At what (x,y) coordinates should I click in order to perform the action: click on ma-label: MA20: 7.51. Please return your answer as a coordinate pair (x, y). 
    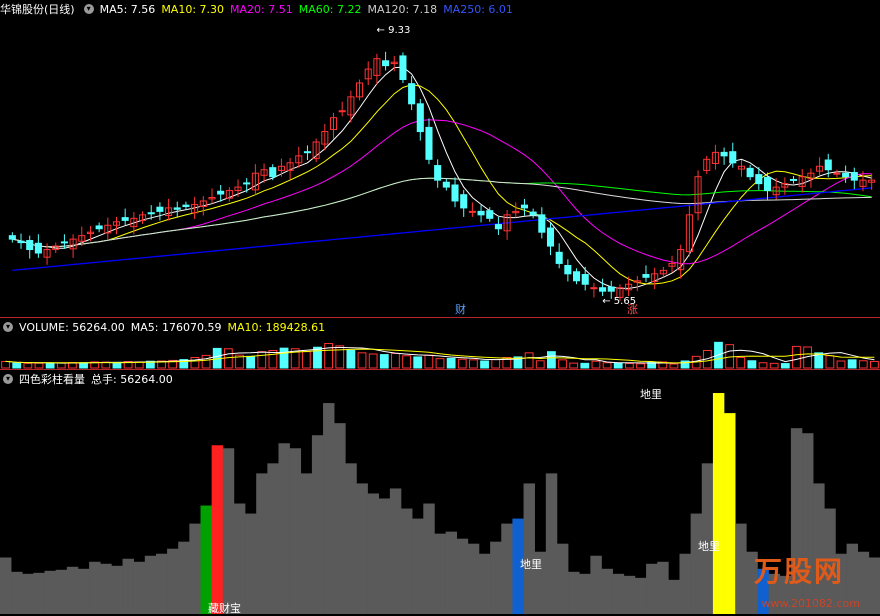
    Looking at the image, I should click on (261, 9).